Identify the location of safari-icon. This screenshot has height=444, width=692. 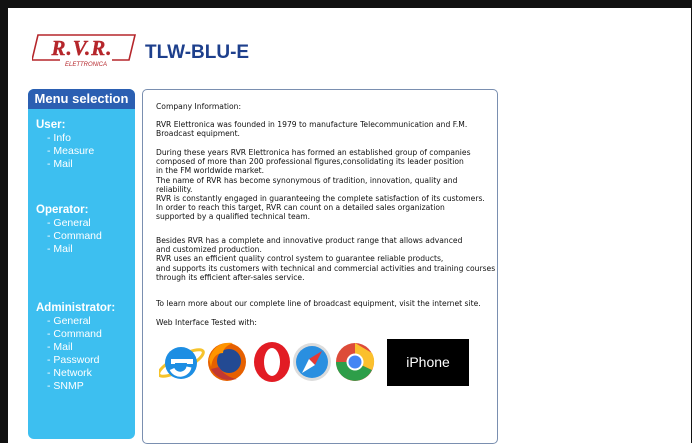
(312, 362).